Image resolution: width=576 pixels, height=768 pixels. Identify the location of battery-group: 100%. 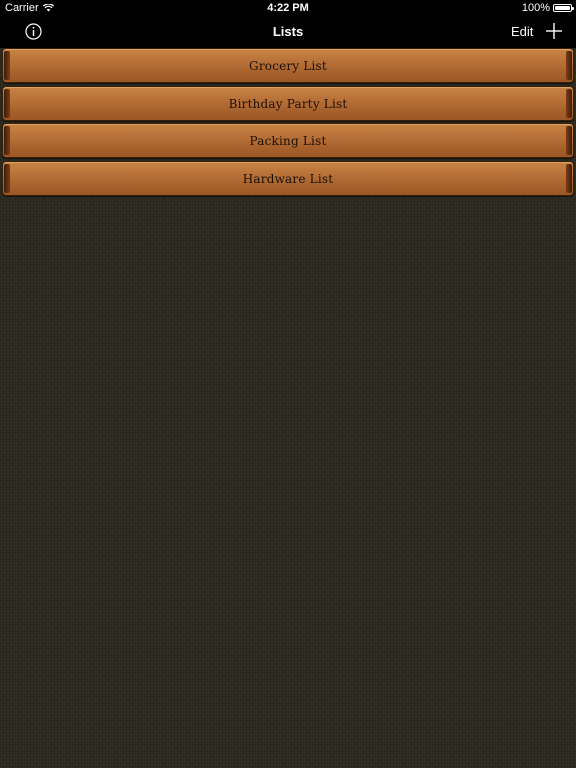
(547, 8).